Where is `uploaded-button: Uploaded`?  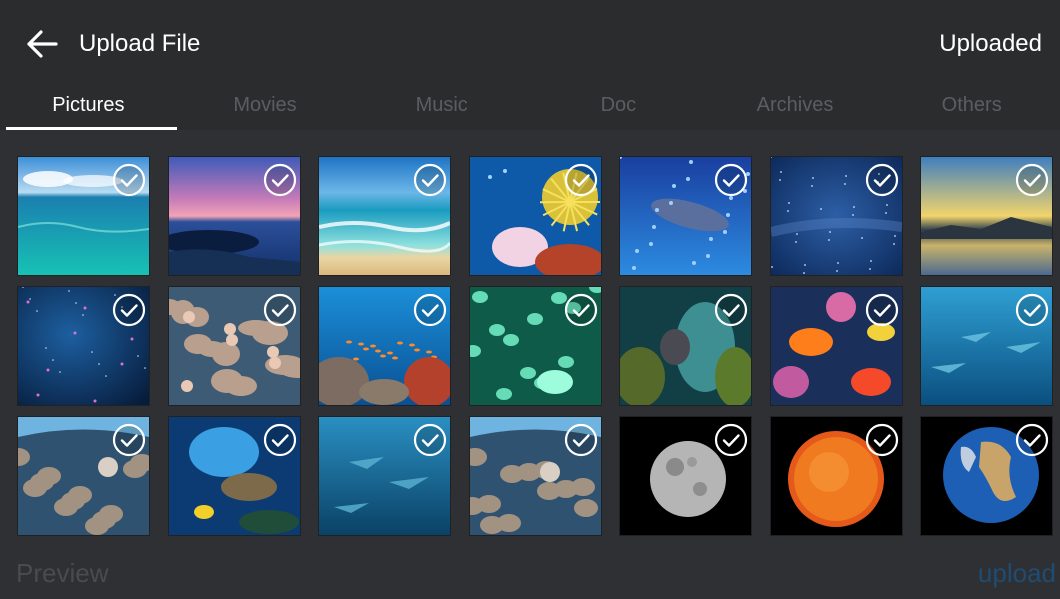 uploaded-button: Uploaded is located at coordinates (990, 44).